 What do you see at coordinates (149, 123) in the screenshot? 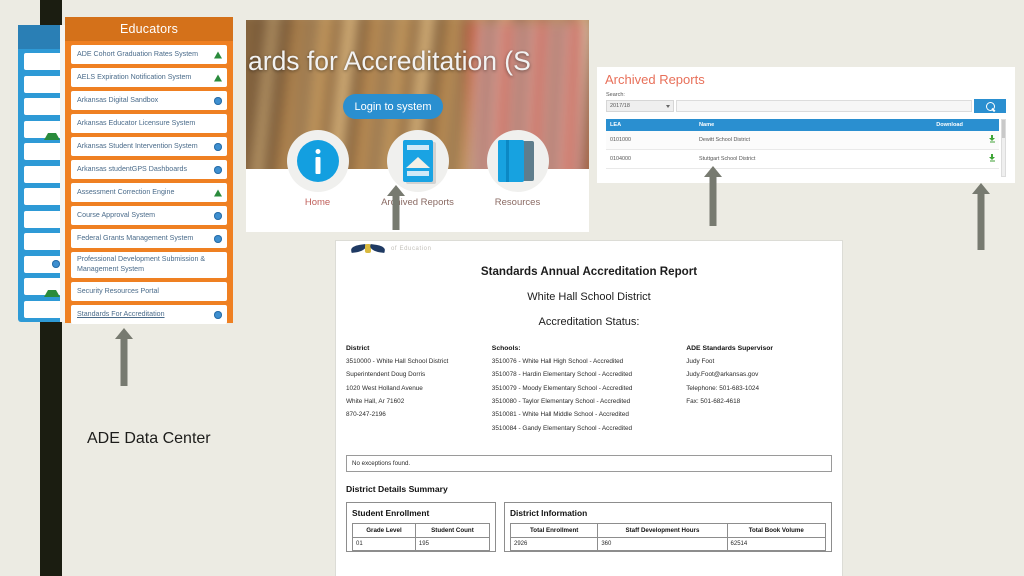
I see `sidebar-item-arkansas-educator-licensure-system: Arkansas Educator Licensure System` at bounding box center [149, 123].